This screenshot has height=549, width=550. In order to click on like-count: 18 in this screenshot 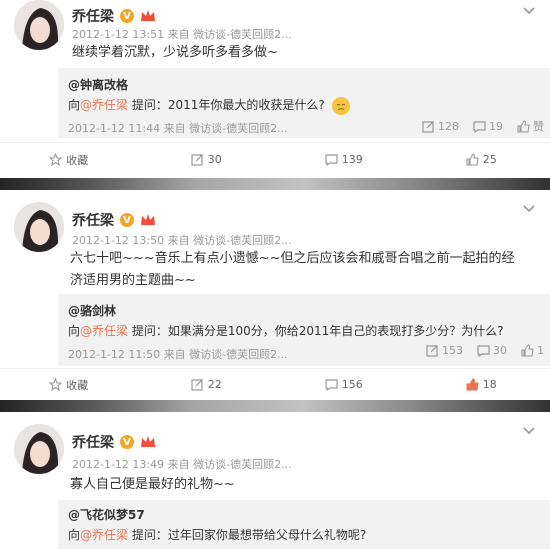, I will do `click(489, 384)`.